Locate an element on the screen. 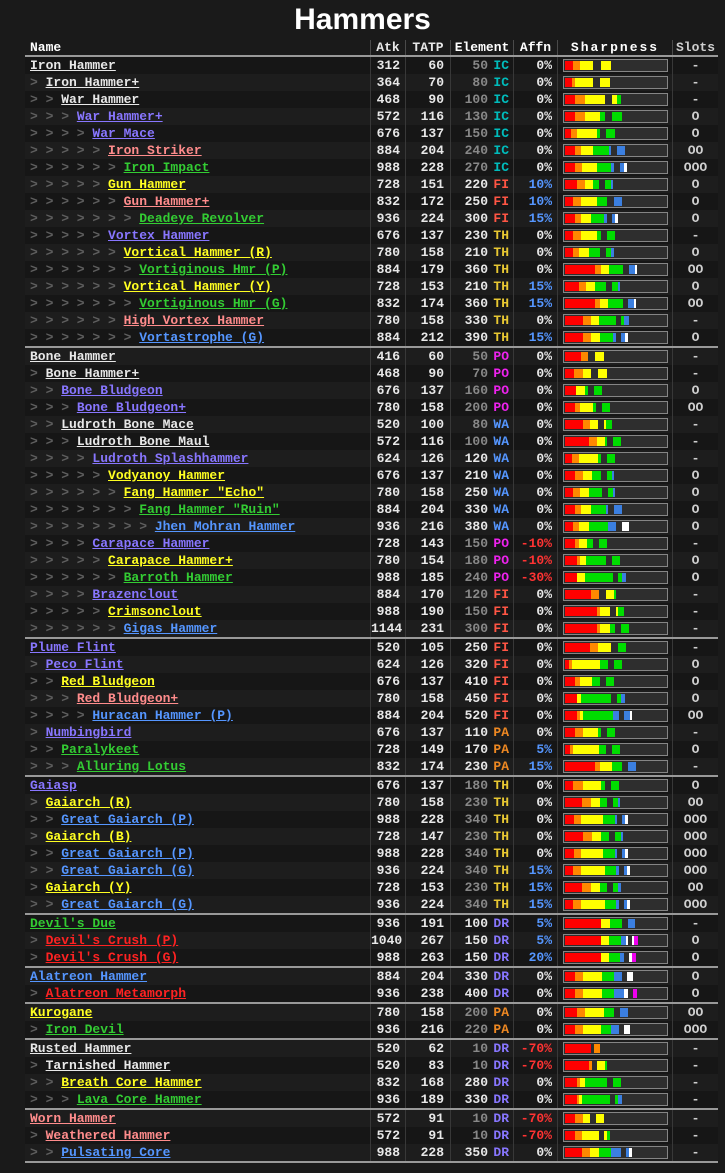  weapon-link: Gaiarch (B) is located at coordinates (89, 836).